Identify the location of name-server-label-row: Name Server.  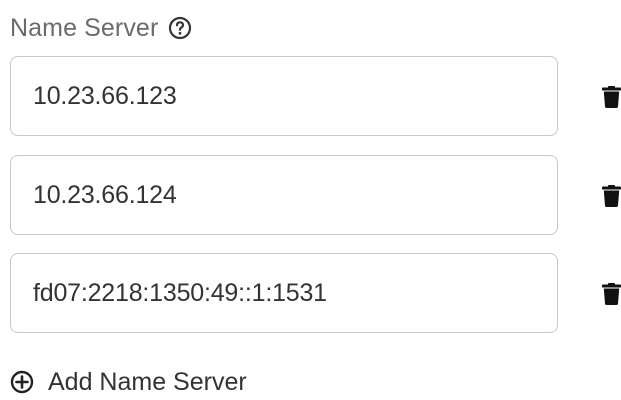
(101, 28).